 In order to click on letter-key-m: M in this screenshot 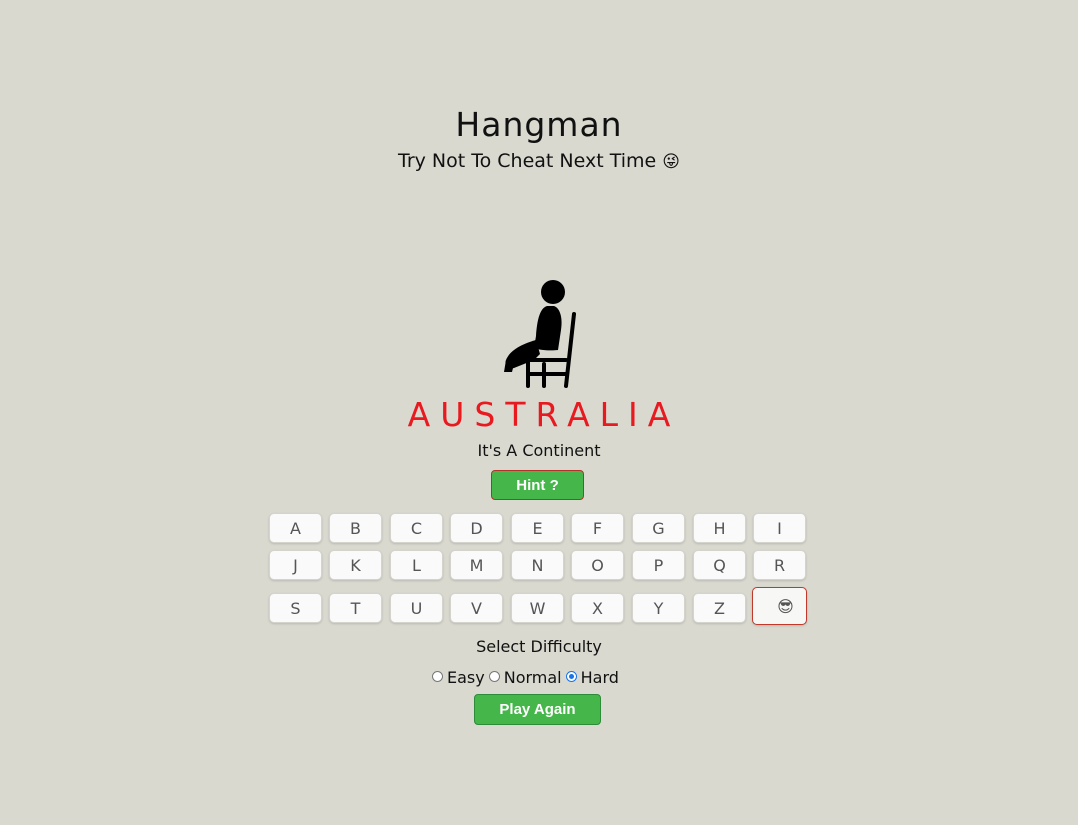, I will do `click(476, 565)`.